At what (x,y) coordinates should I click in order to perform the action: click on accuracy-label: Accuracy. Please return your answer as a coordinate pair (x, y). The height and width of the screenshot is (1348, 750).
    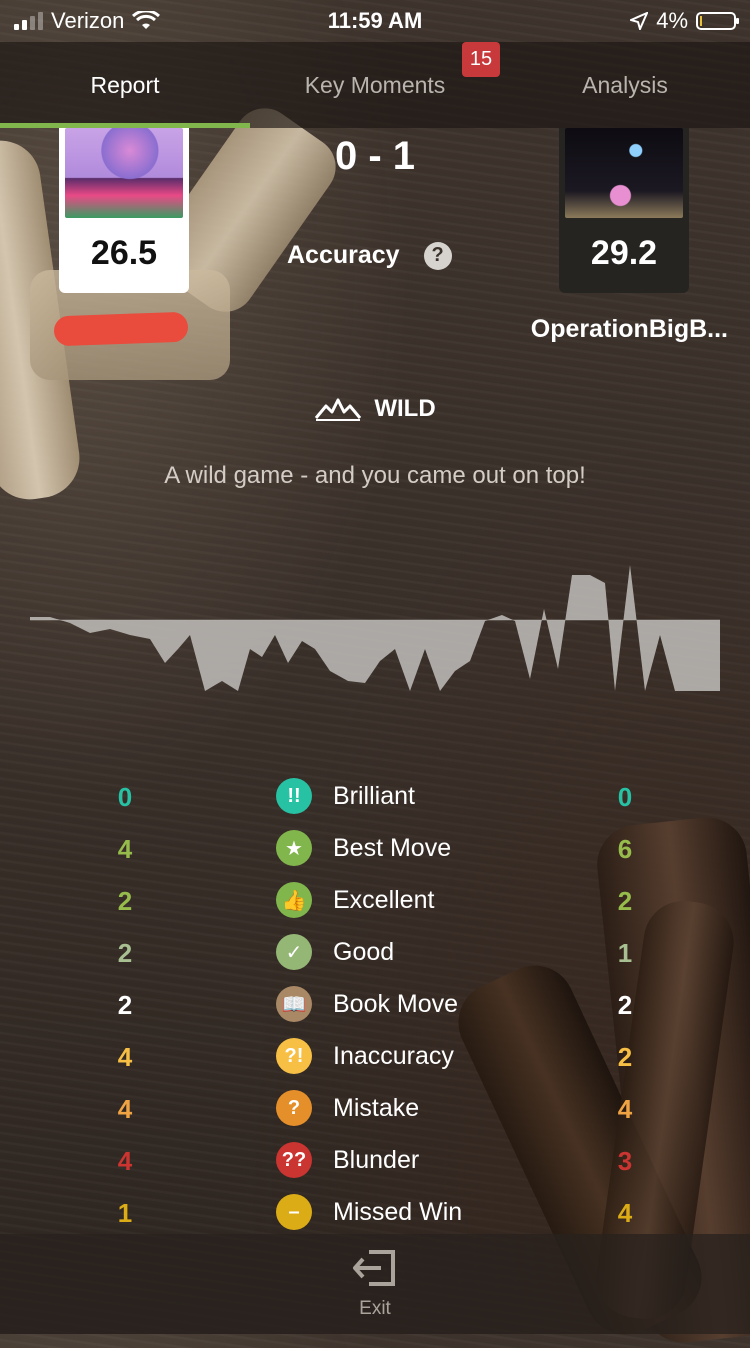
    Looking at the image, I should click on (343, 255).